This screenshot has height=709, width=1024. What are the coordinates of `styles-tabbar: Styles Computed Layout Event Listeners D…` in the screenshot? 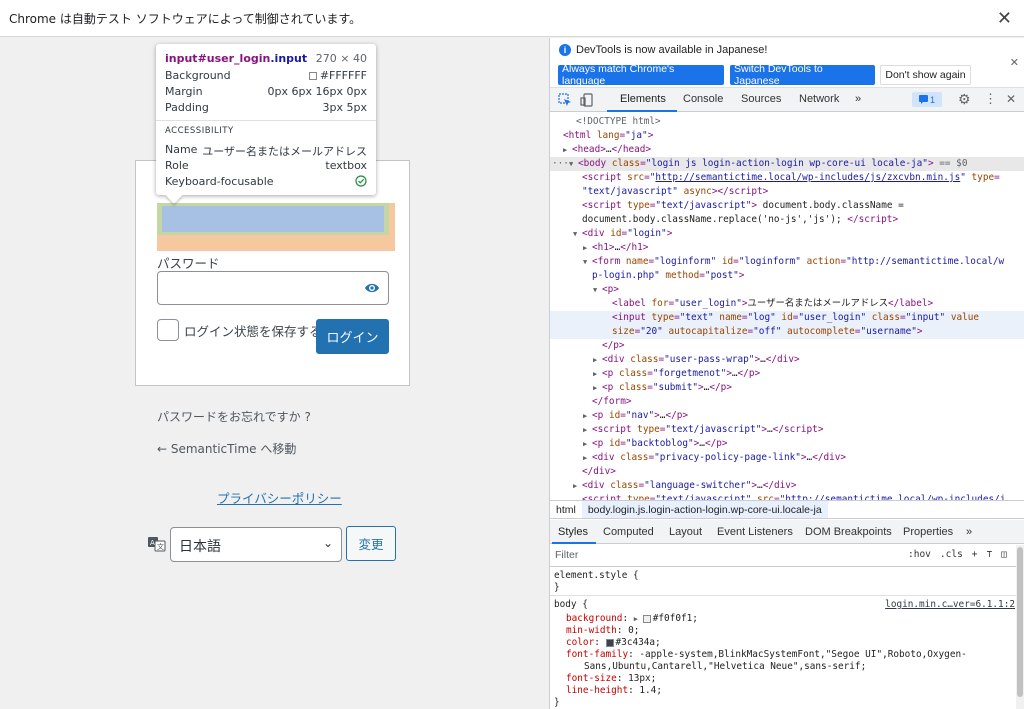 It's located at (787, 532).